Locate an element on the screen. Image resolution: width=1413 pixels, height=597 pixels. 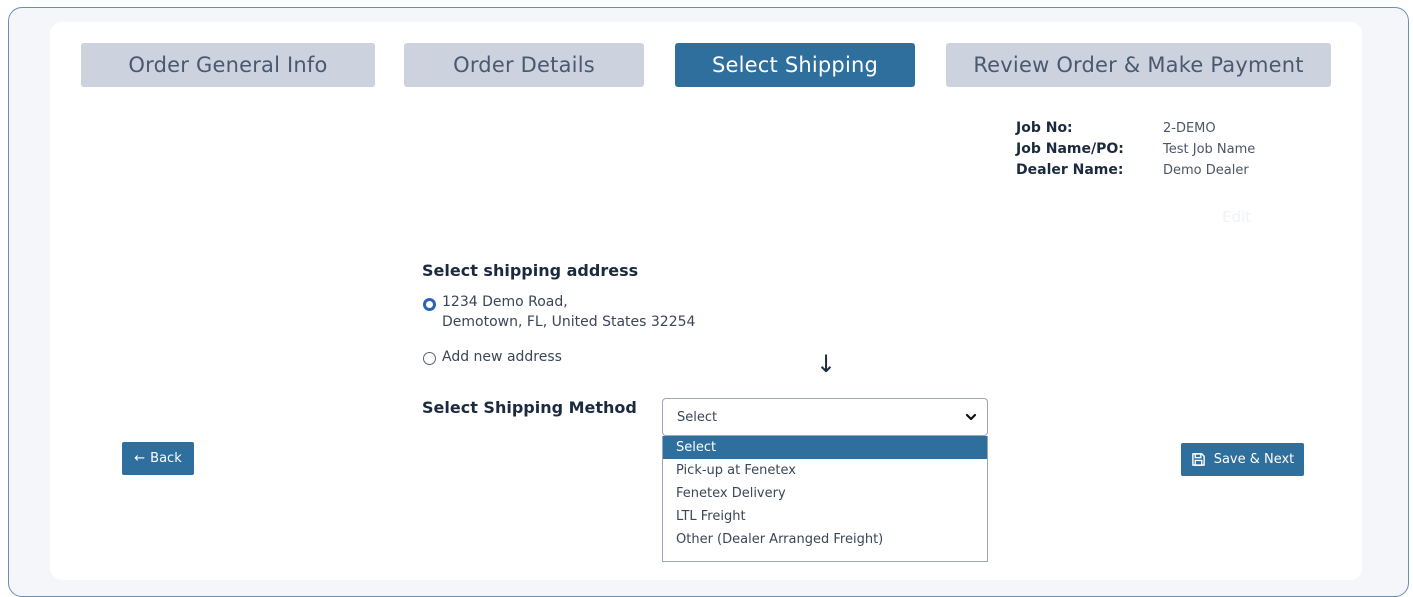
address-line-2: Demotown, FL, United States 32254 is located at coordinates (569, 322).